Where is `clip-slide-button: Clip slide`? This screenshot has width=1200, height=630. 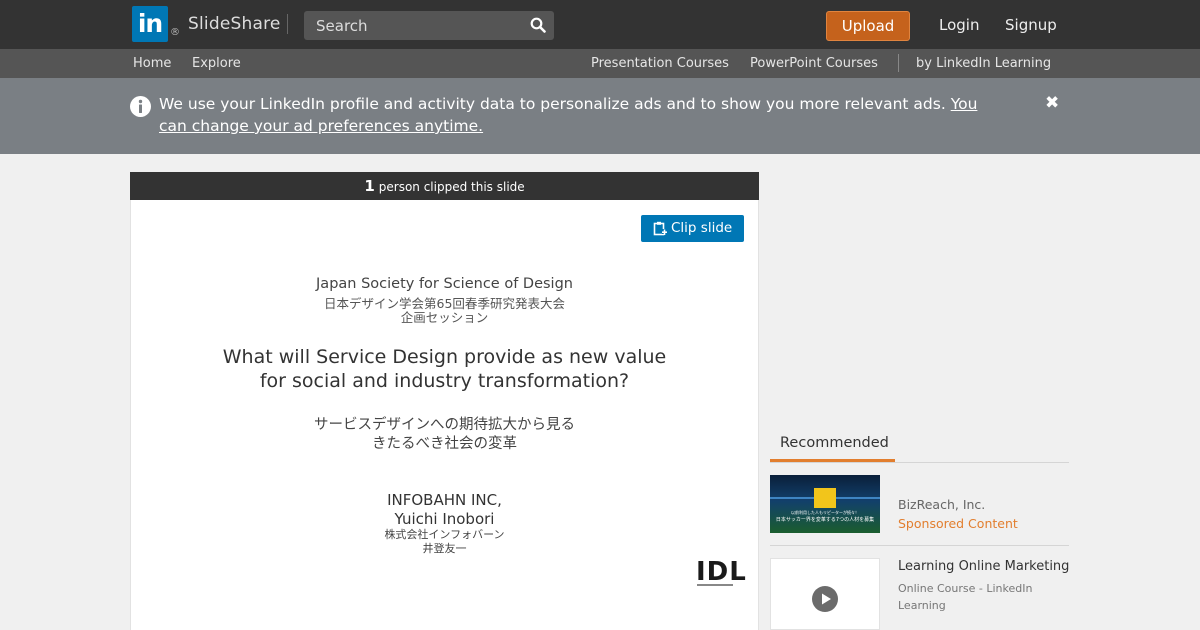 clip-slide-button: Clip slide is located at coordinates (692, 228).